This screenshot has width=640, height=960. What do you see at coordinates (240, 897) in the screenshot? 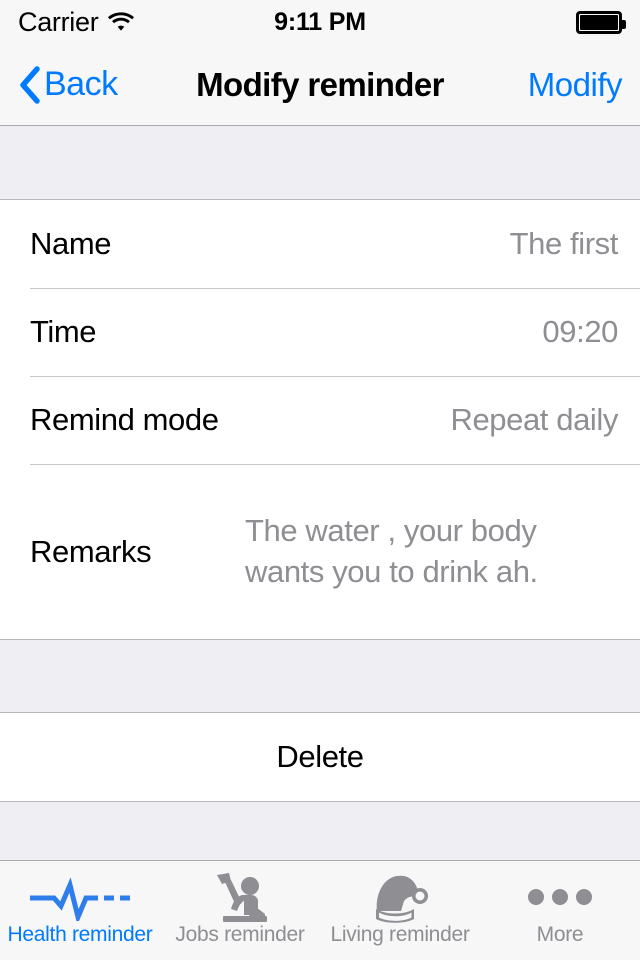
I see `worker-hammer-icon` at bounding box center [240, 897].